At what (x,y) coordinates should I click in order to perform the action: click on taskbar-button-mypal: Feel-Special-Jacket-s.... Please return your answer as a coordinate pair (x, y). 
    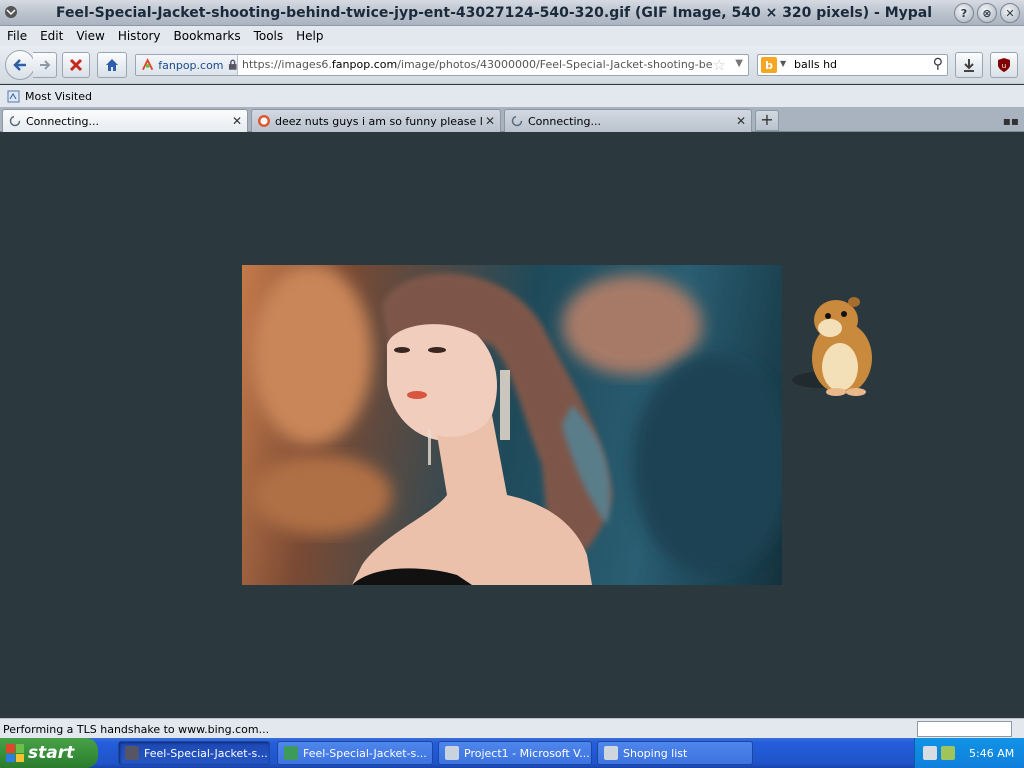
    Looking at the image, I should click on (194, 753).